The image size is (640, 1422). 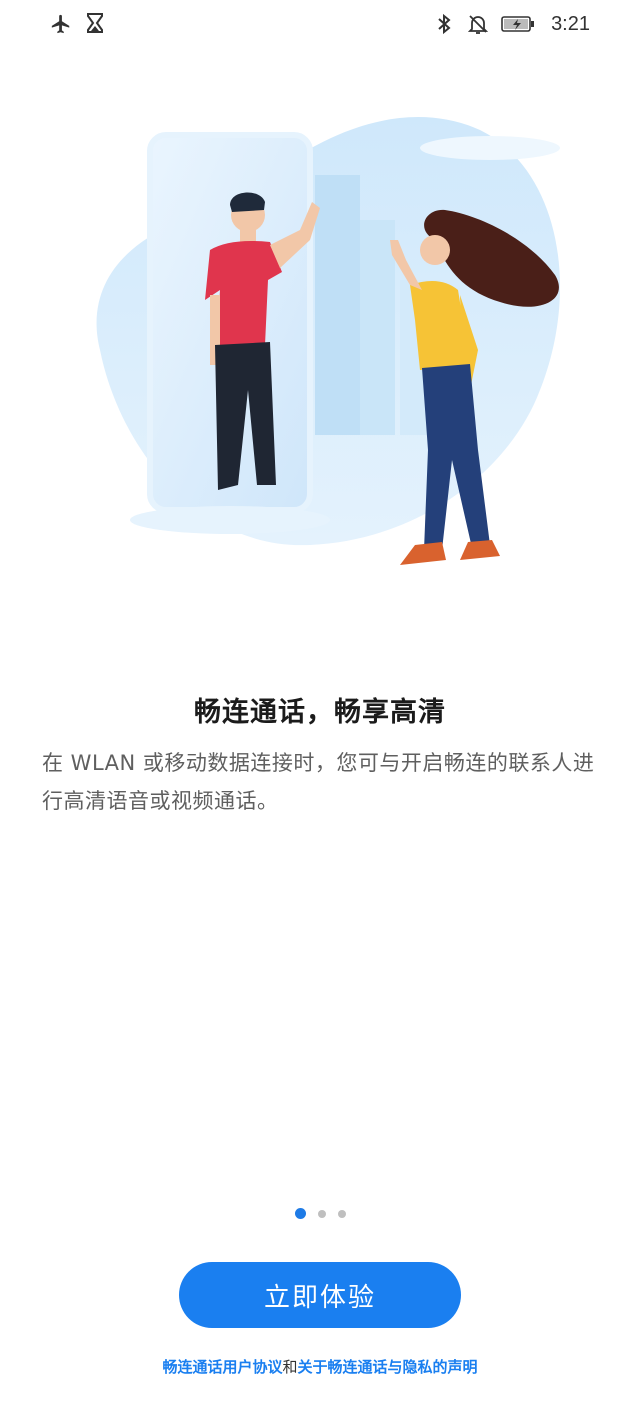 What do you see at coordinates (570, 23) in the screenshot?
I see `clock: 3:21` at bounding box center [570, 23].